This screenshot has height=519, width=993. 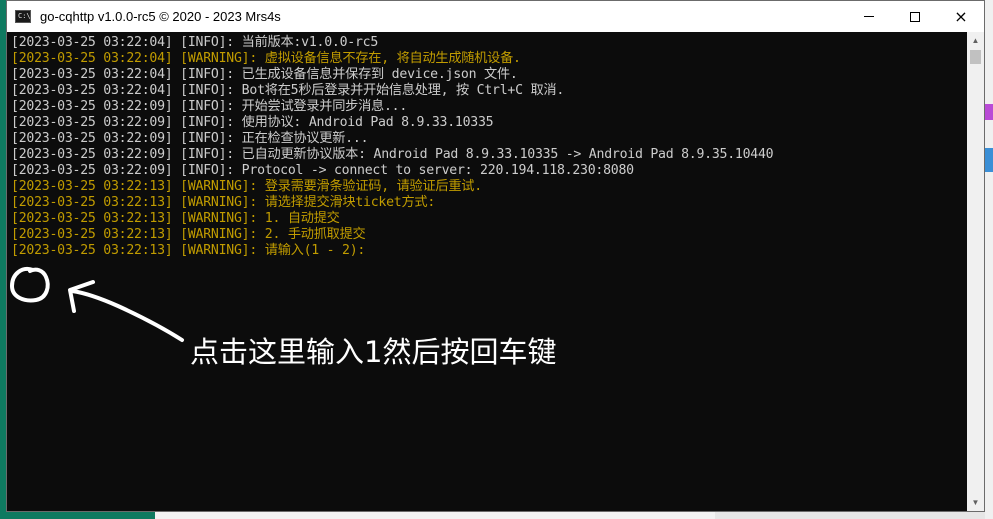 I want to click on annotation-instruction: 点击这里输入1然后按回车键, so click(x=373, y=352).